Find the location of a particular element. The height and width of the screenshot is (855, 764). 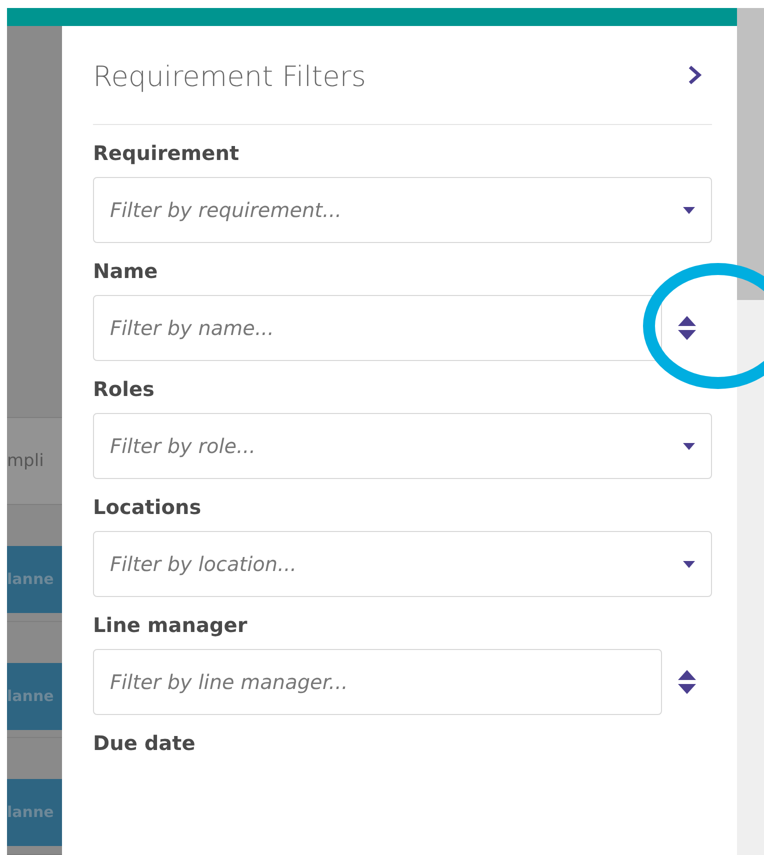

scrollbar is located at coordinates (750, 431).